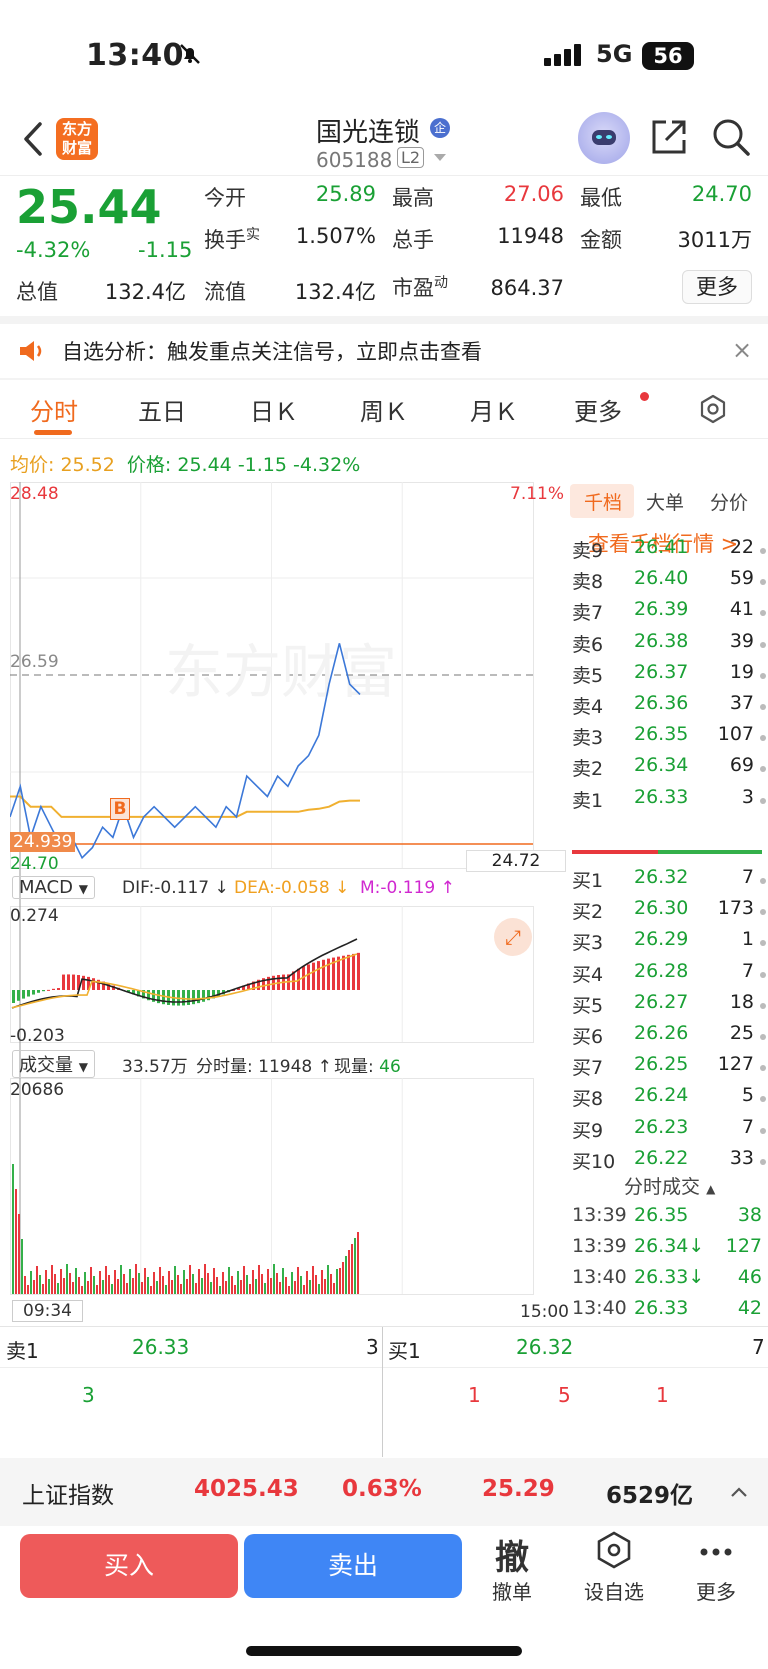 The height and width of the screenshot is (1669, 768). Describe the element at coordinates (669, 881) in the screenshot. I see `bid-row: 买1 26.32 7` at that location.